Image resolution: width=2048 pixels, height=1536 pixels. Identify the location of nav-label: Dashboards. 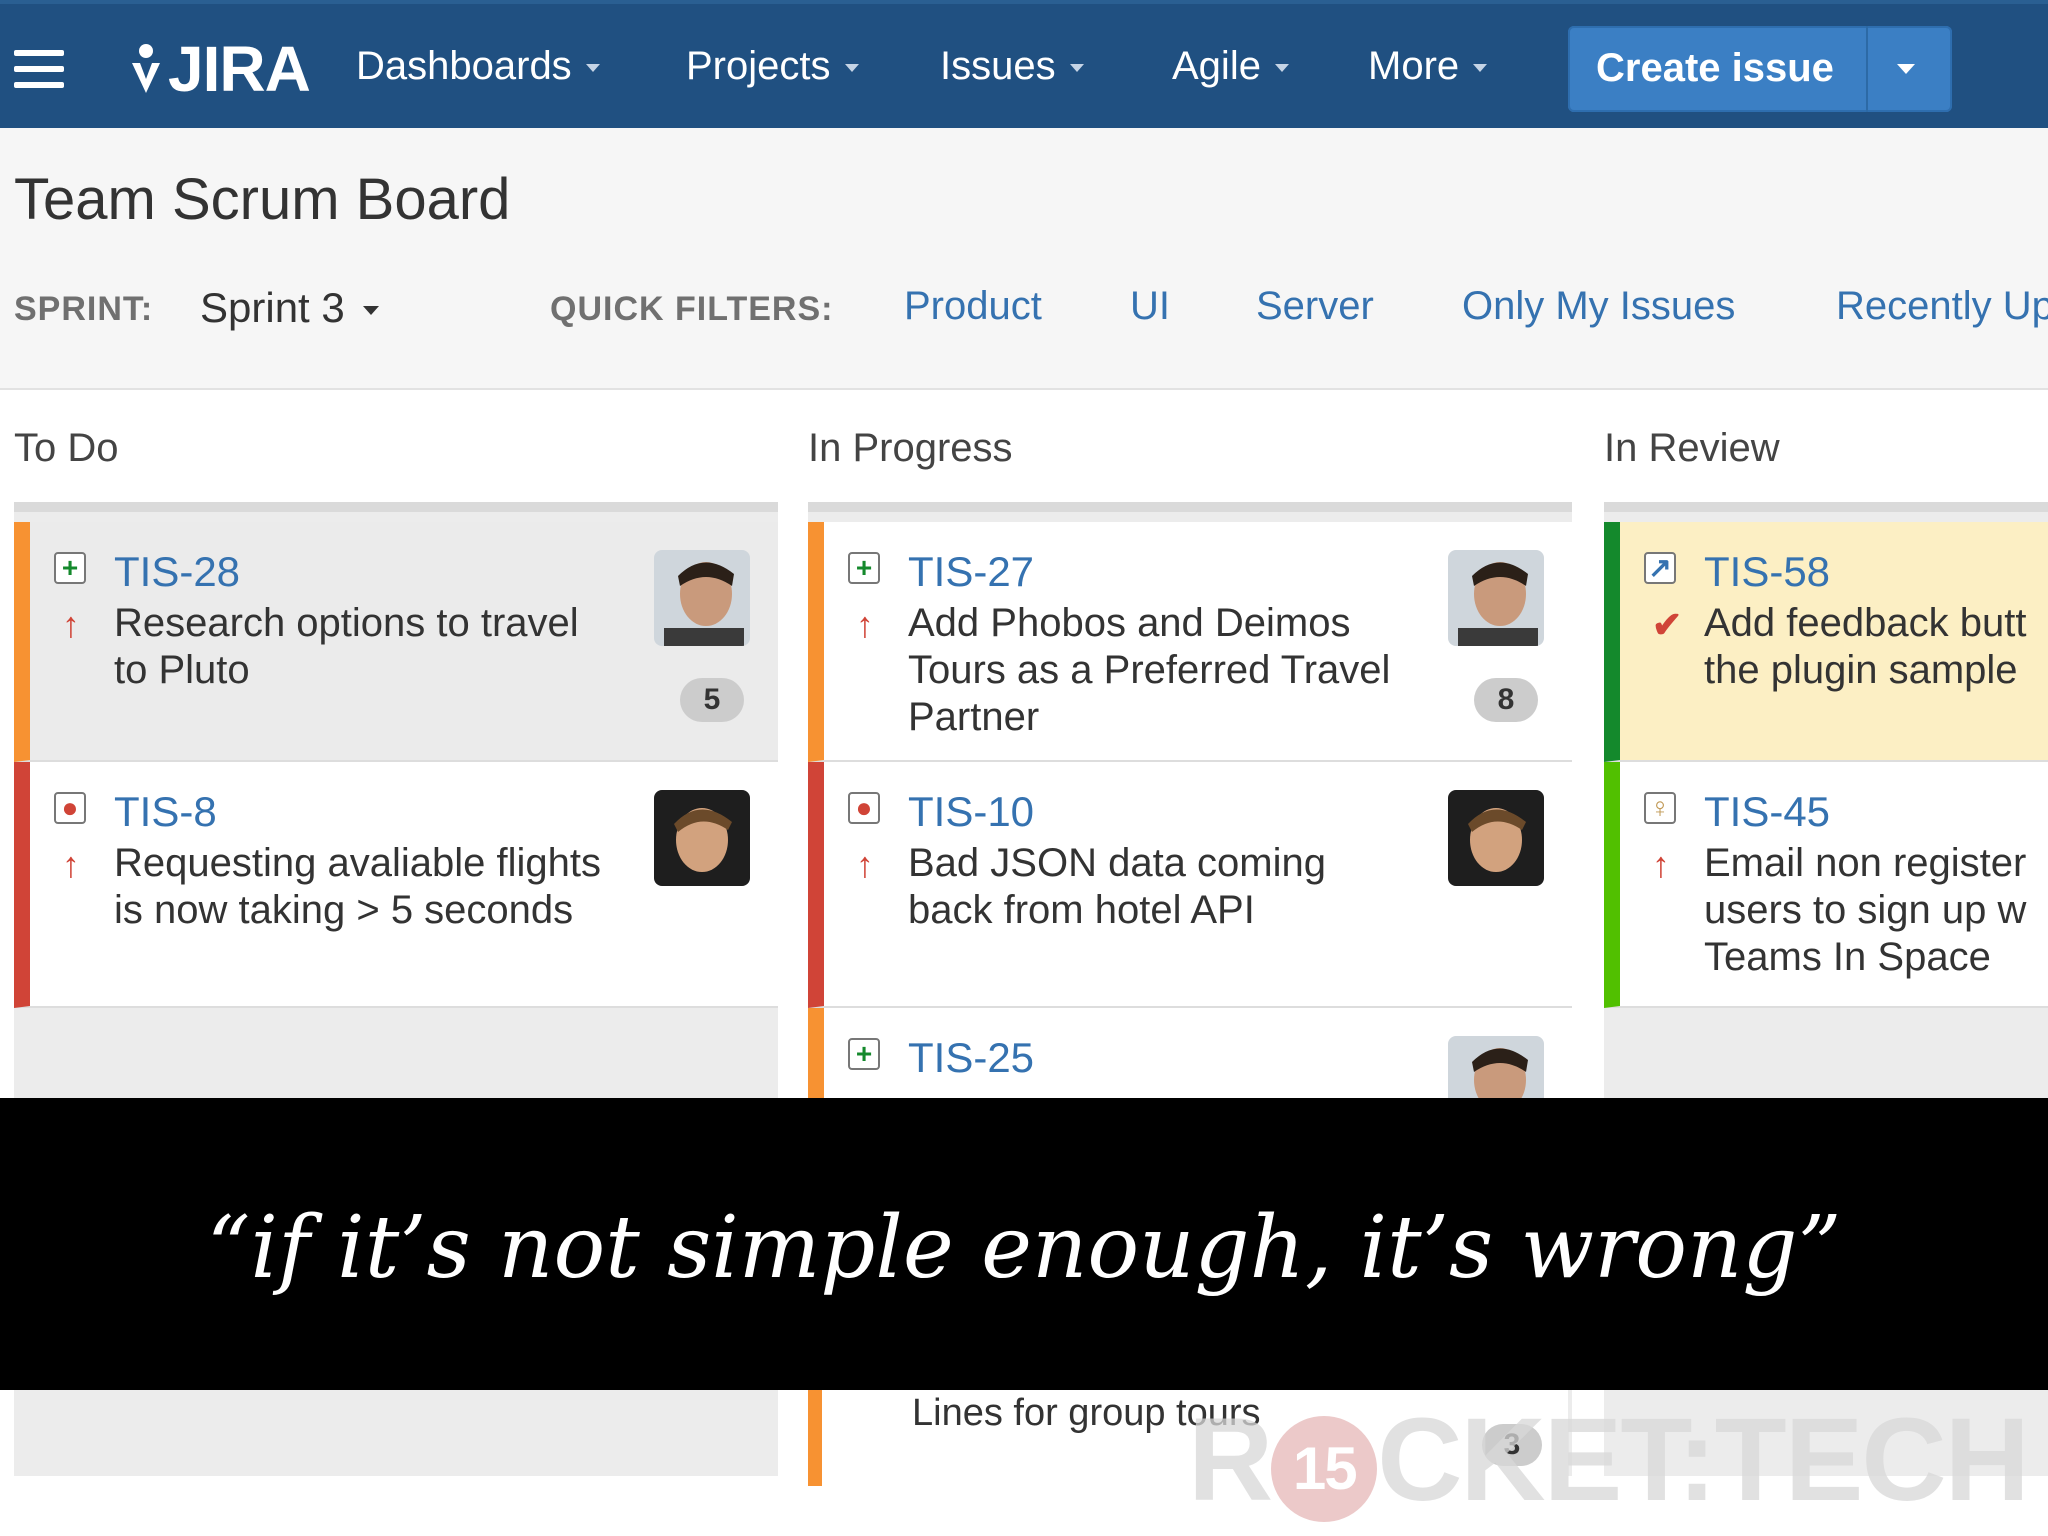
(464, 66).